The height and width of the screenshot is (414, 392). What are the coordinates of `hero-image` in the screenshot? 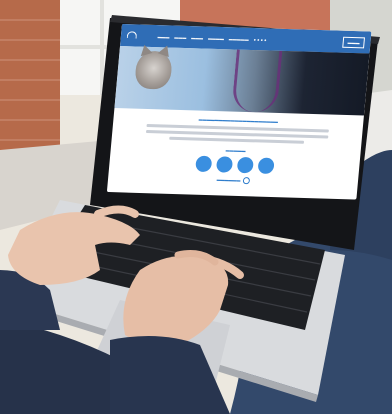 It's located at (242, 81).